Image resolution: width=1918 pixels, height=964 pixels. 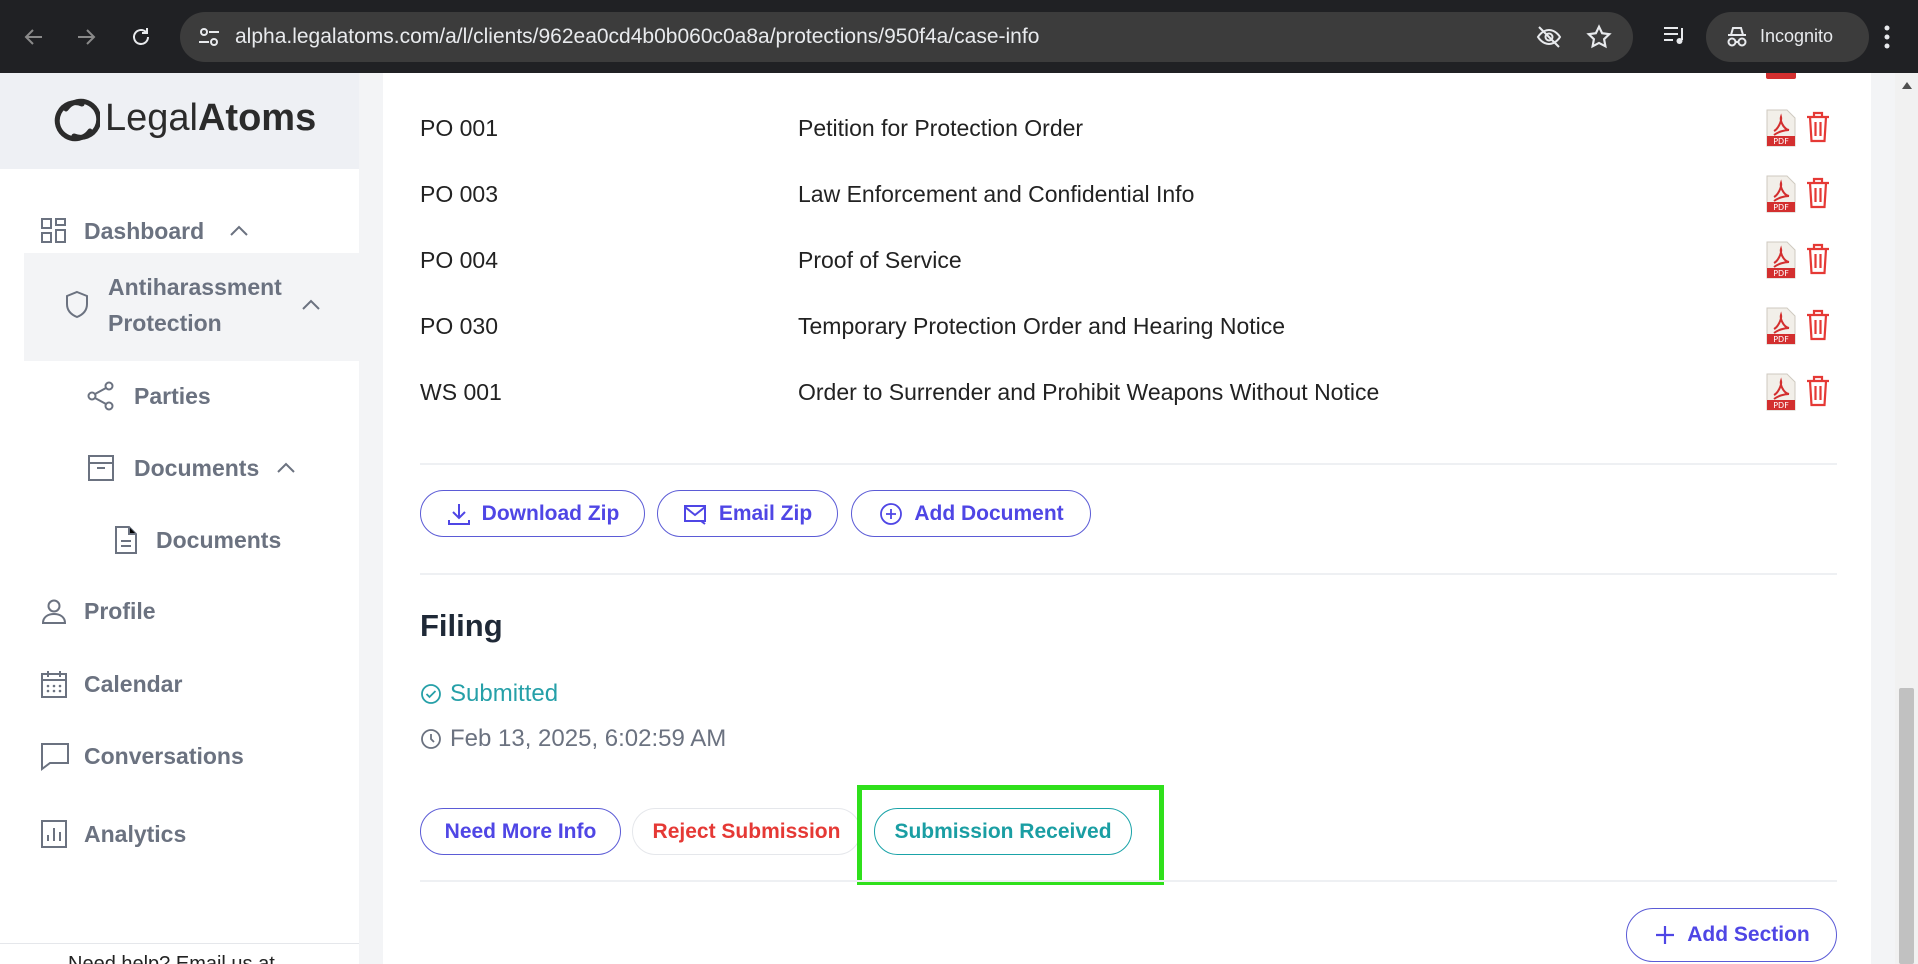 What do you see at coordinates (459, 326) in the screenshot?
I see `document-code: PO 030` at bounding box center [459, 326].